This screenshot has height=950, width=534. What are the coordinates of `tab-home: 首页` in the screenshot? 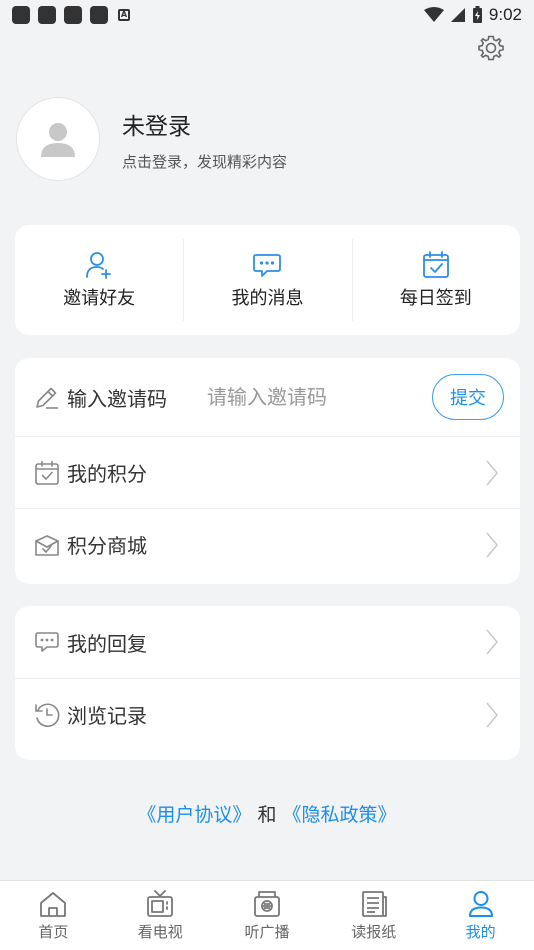 It's located at (53, 915).